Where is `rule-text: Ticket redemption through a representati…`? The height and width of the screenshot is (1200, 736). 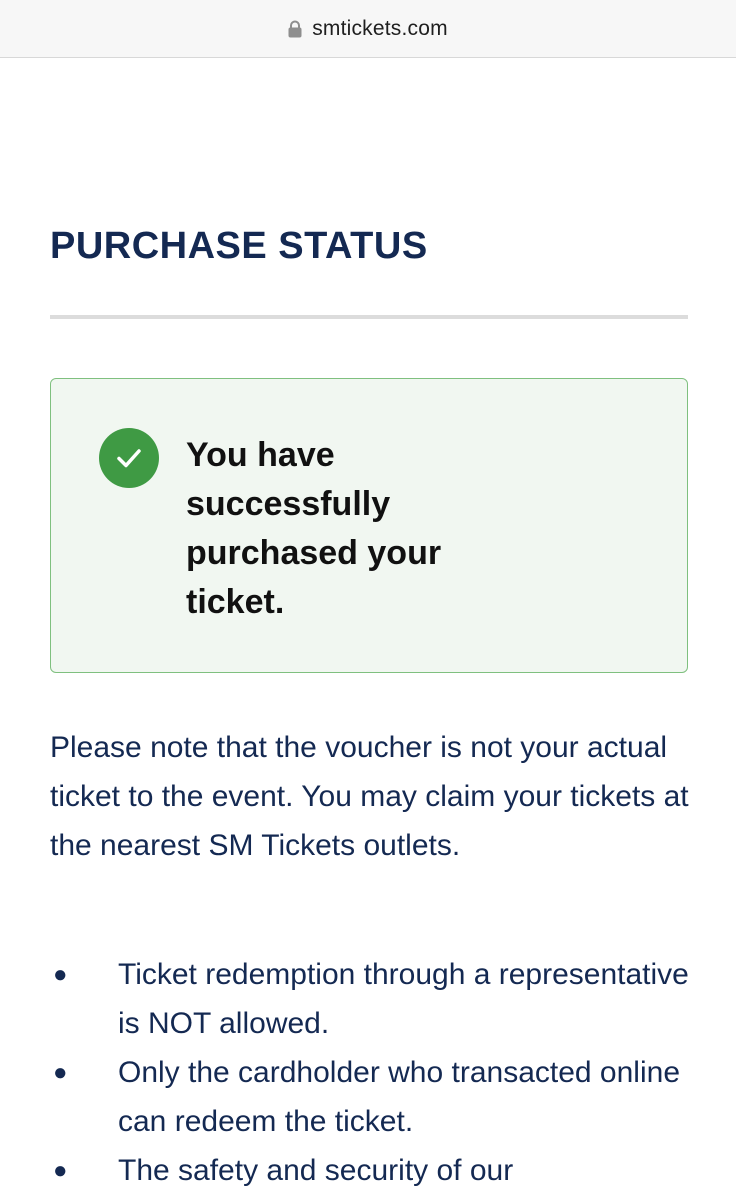
rule-text: Ticket redemption through a representati… is located at coordinates (403, 999).